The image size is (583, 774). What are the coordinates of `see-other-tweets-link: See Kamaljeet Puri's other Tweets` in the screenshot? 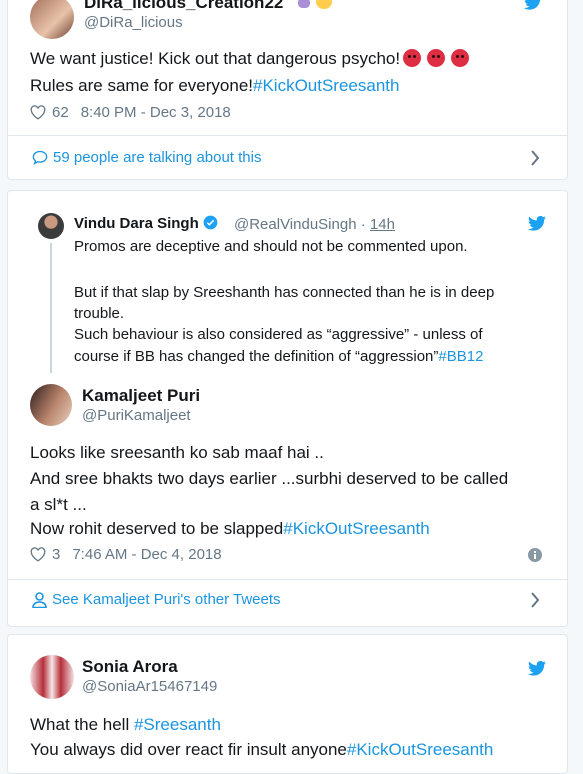 It's located at (156, 599).